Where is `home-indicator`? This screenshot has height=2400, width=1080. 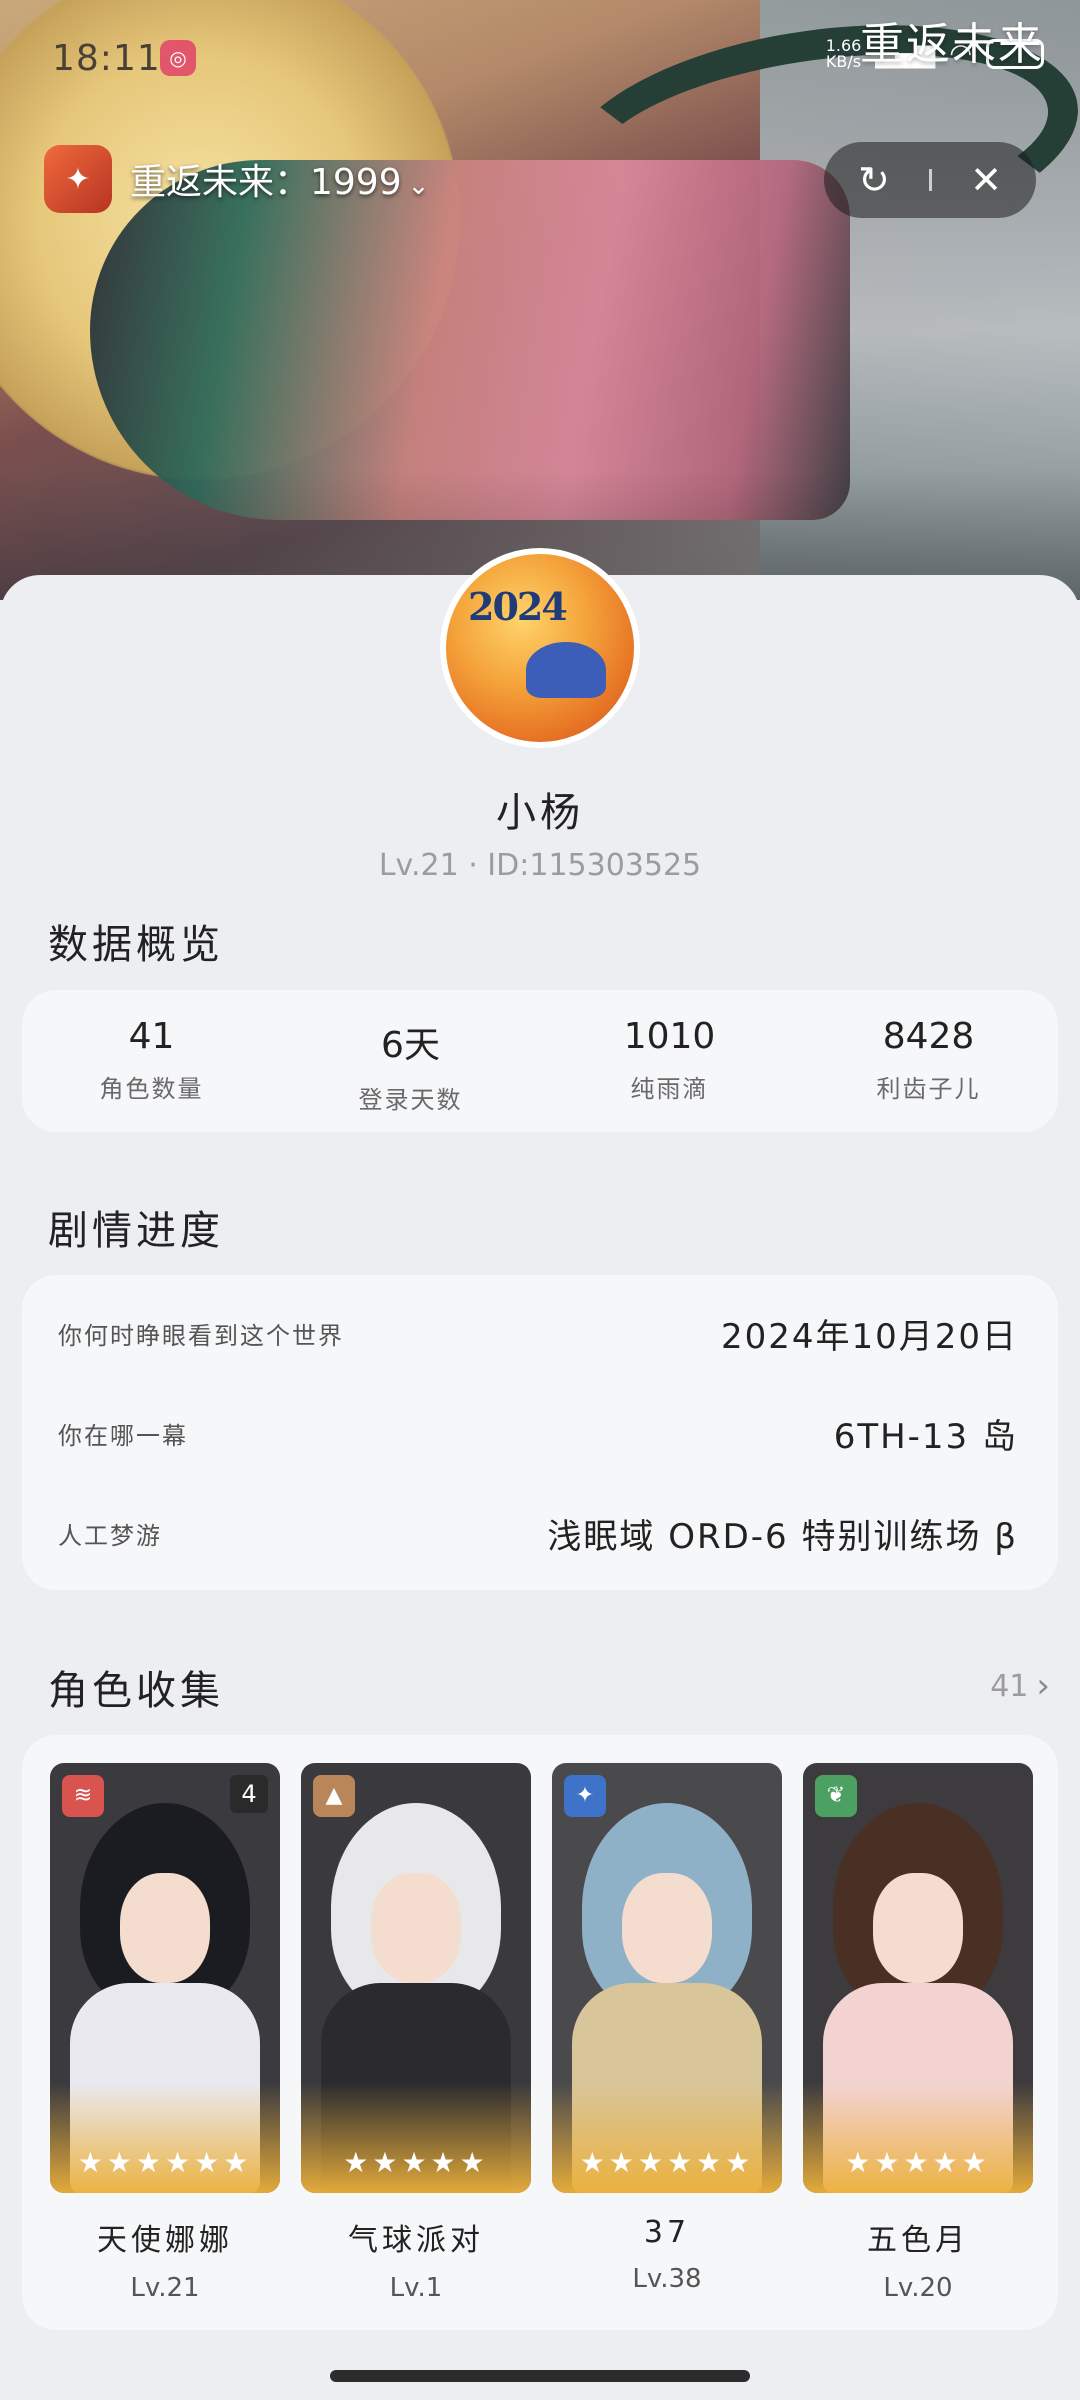 home-indicator is located at coordinates (540, 2376).